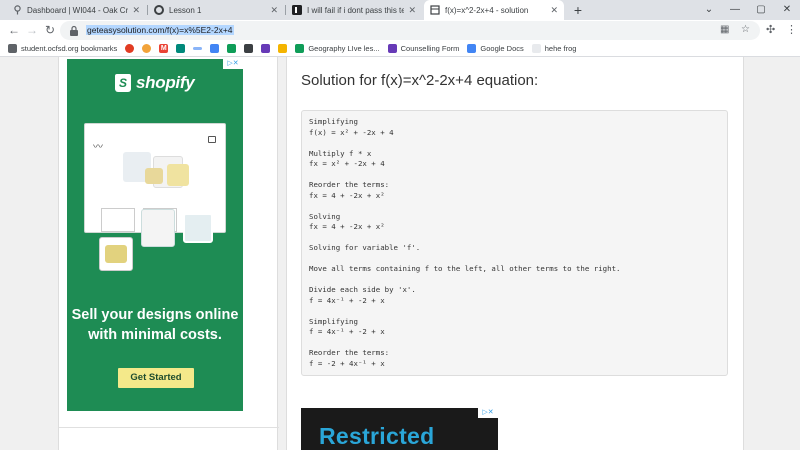  What do you see at coordinates (14, 30) in the screenshot?
I see `back-button: ←` at bounding box center [14, 30].